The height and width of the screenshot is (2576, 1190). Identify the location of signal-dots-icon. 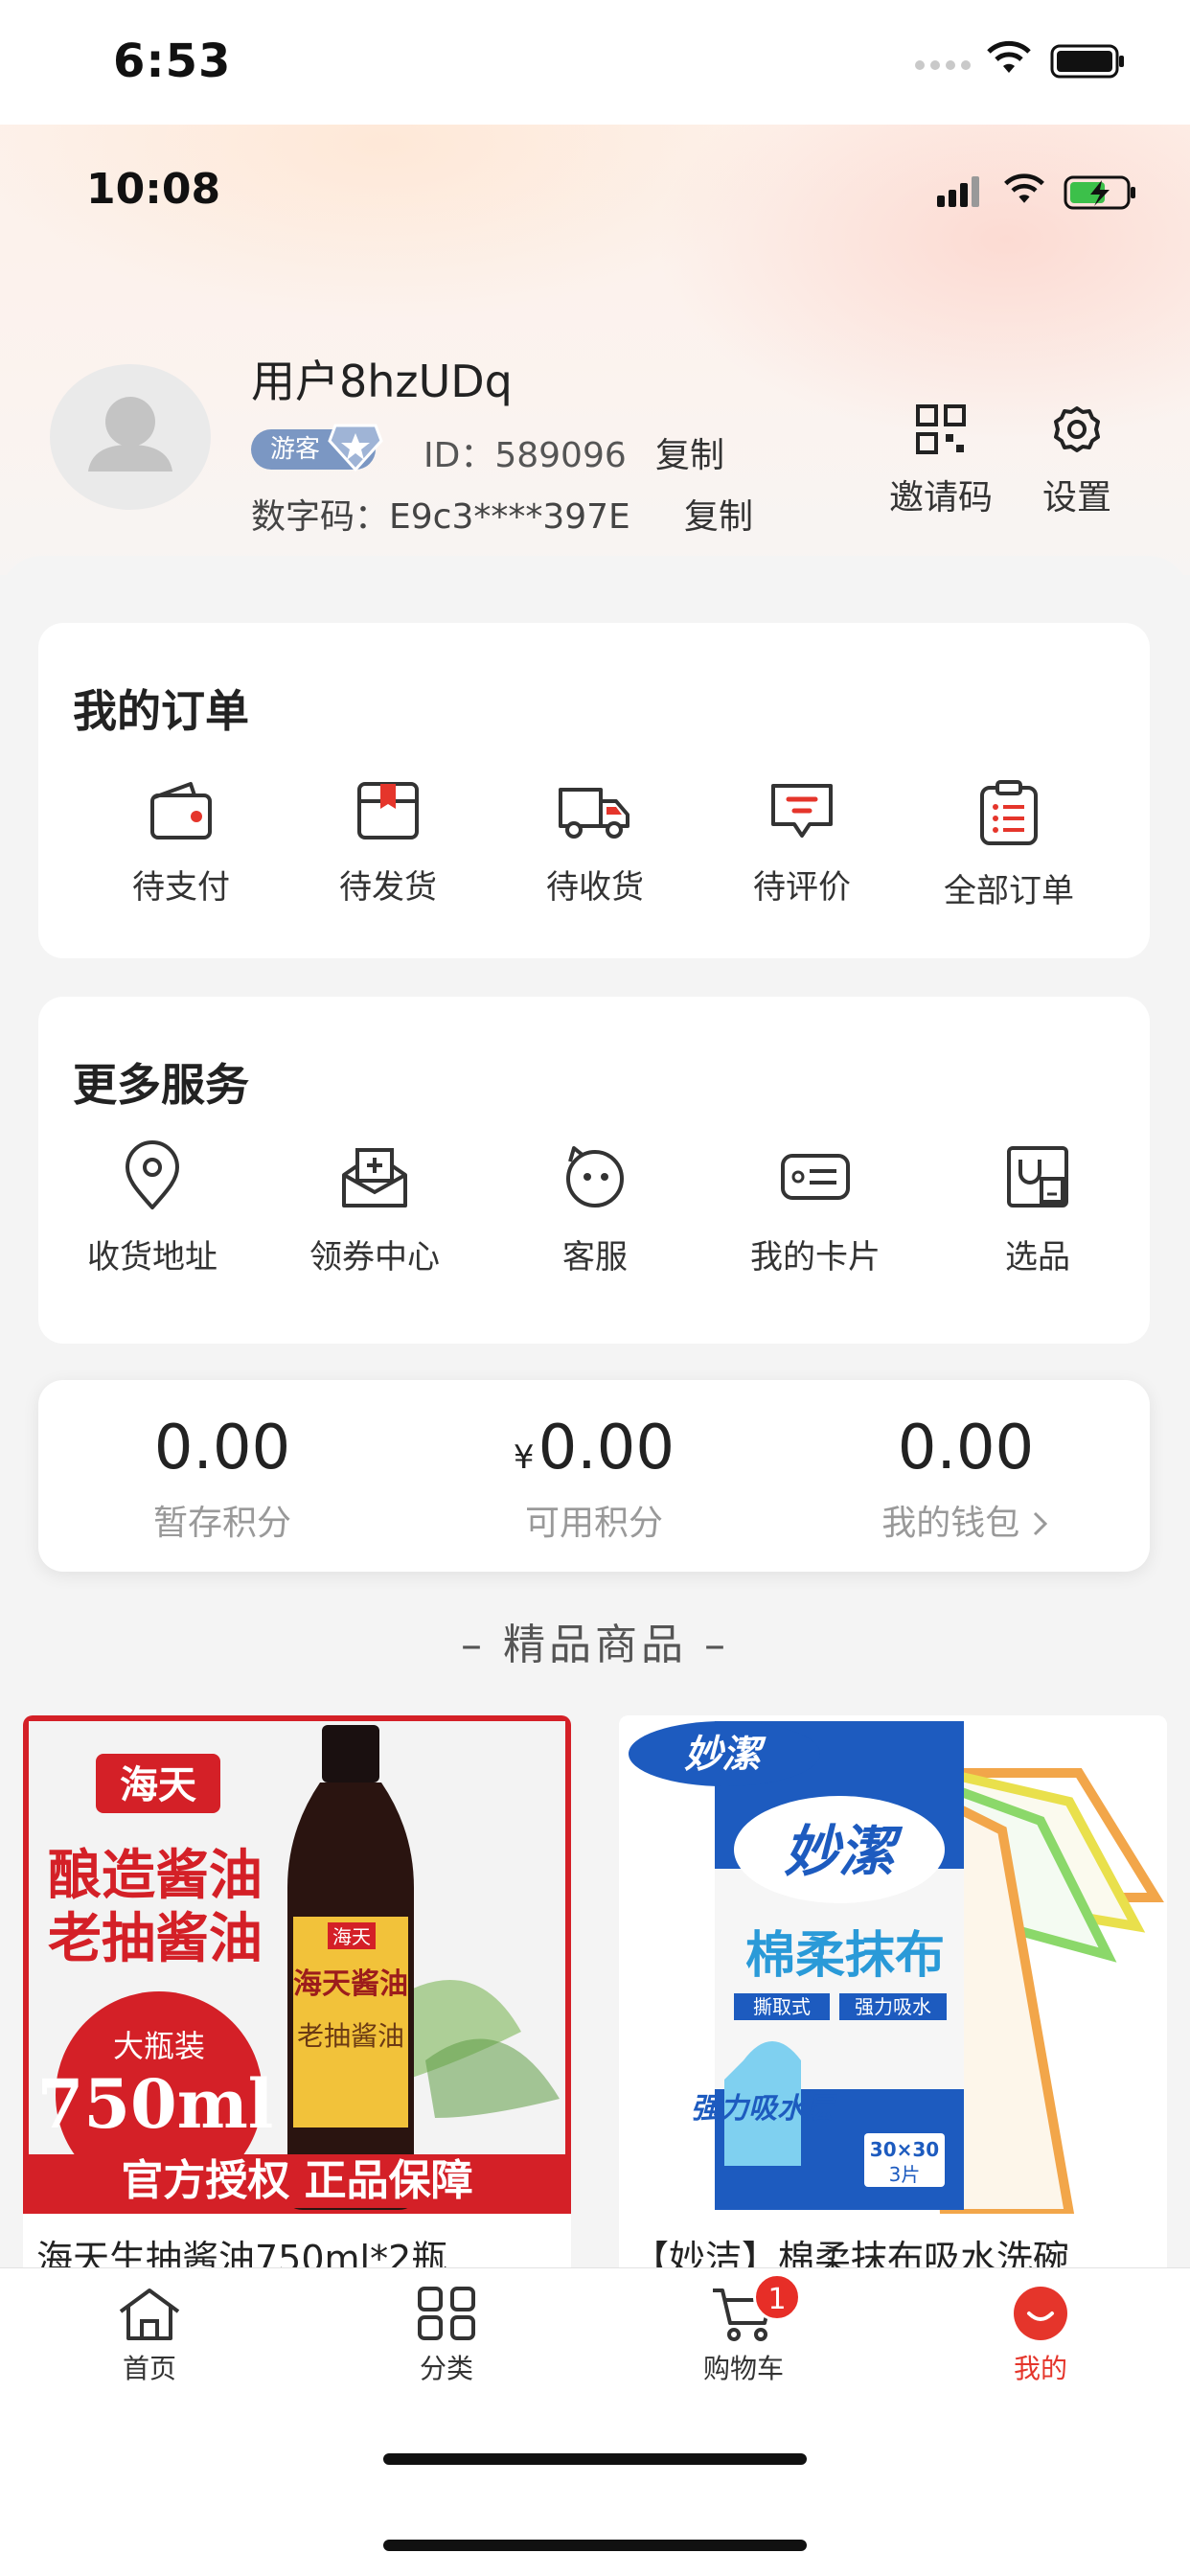
(943, 65).